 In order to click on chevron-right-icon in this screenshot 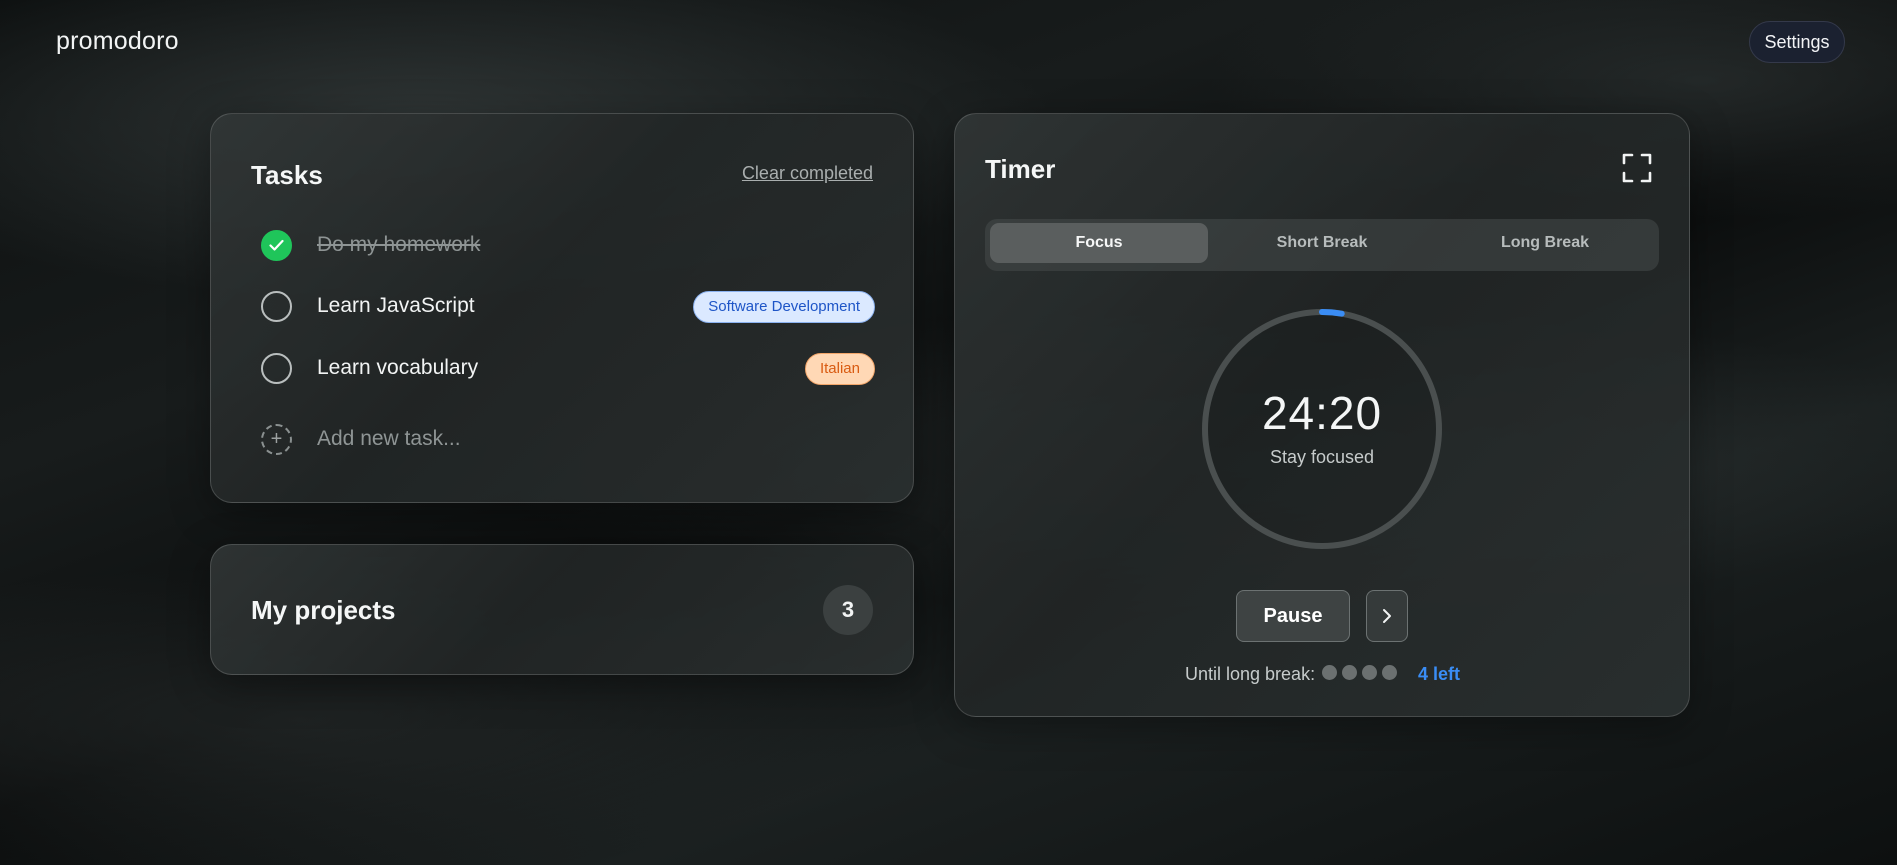, I will do `click(1387, 616)`.